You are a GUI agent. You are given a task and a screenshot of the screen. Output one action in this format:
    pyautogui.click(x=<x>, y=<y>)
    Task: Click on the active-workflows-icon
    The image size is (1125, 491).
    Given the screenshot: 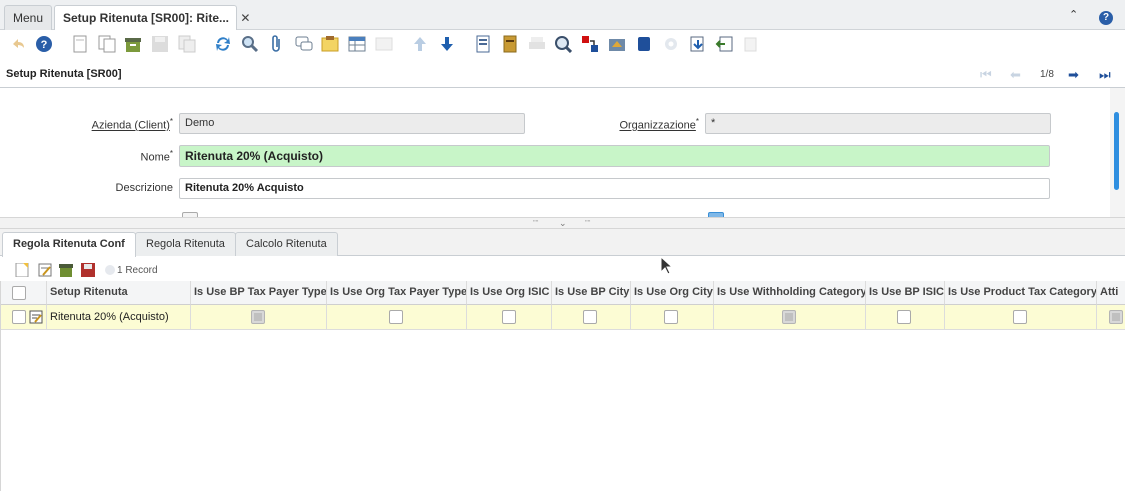 What is the action you would take?
    pyautogui.click(x=590, y=44)
    